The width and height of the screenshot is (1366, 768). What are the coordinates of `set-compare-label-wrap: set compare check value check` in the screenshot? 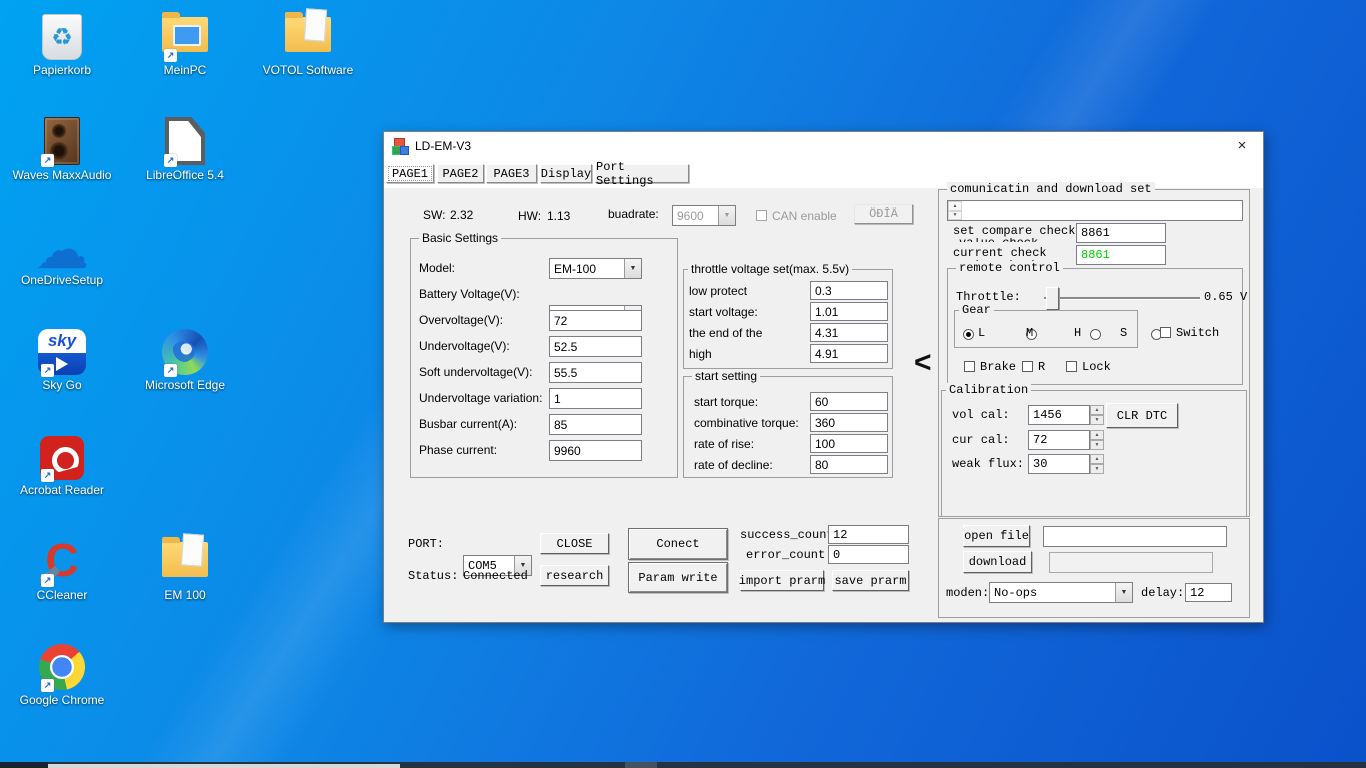 It's located at (1014, 233).